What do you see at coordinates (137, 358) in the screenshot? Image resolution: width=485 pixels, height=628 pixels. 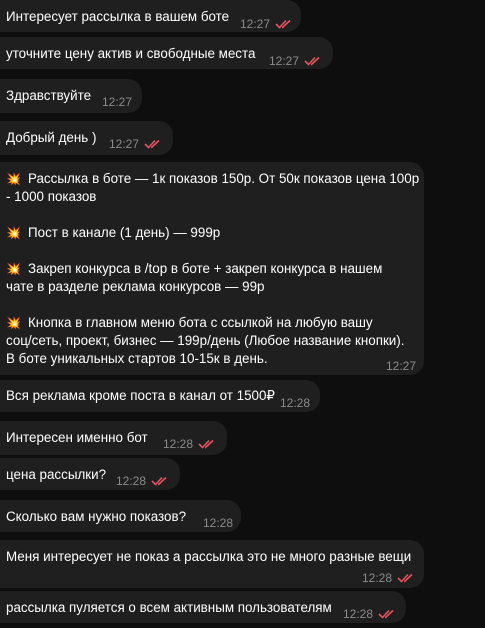 I see `offer-line: В боте уникальных стартов 10-15к в день.` at bounding box center [137, 358].